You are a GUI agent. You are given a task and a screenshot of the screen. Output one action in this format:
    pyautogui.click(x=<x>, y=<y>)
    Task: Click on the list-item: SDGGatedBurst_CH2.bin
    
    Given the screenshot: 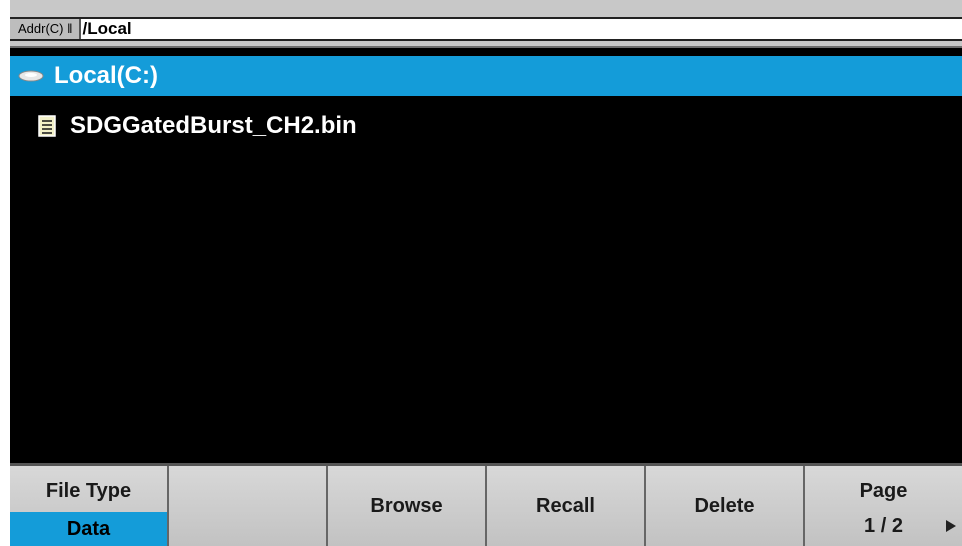 What is the action you would take?
    pyautogui.click(x=486, y=126)
    